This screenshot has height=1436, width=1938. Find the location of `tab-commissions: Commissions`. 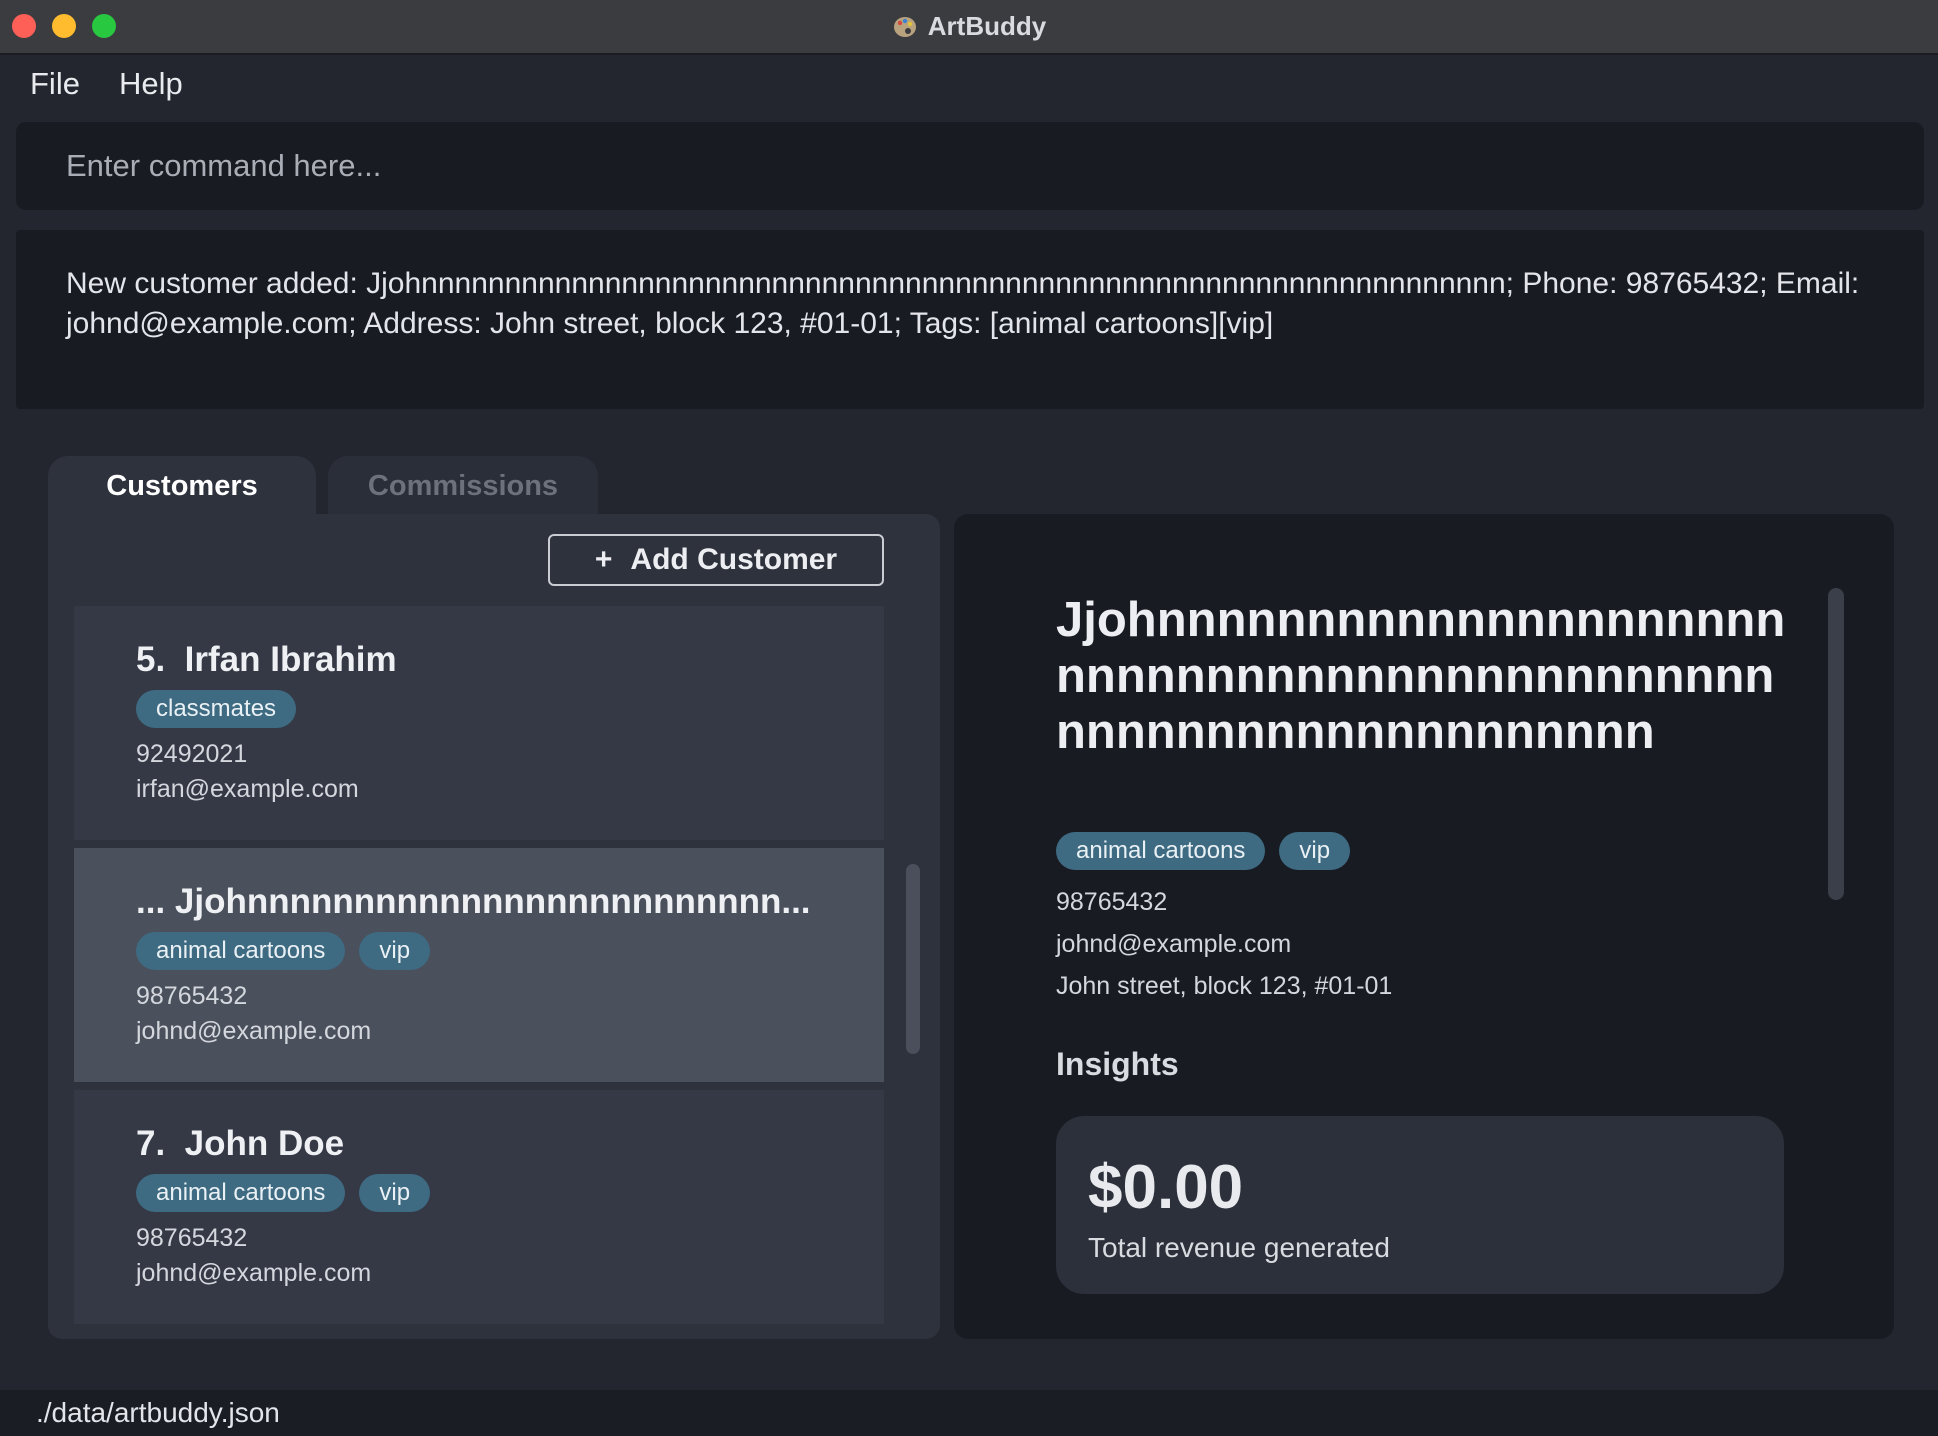

tab-commissions: Commissions is located at coordinates (463, 486).